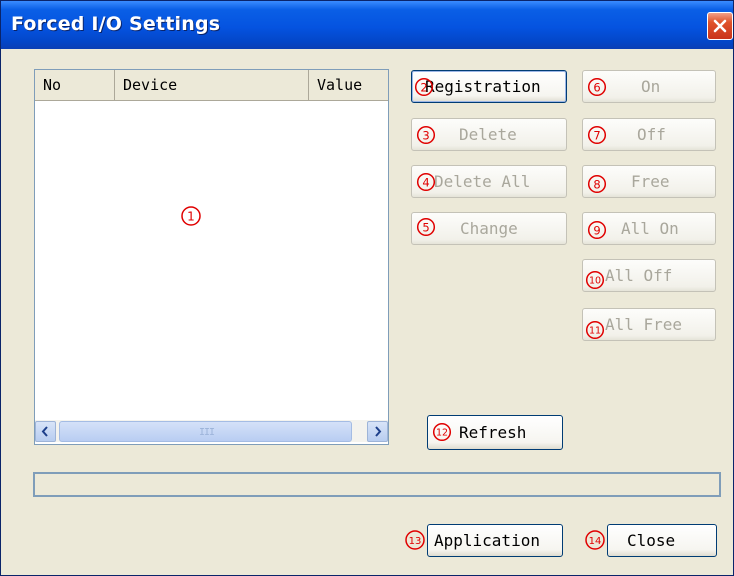  Describe the element at coordinates (116, 24) in the screenshot. I see `window-title: Forced I/O Settings` at that location.